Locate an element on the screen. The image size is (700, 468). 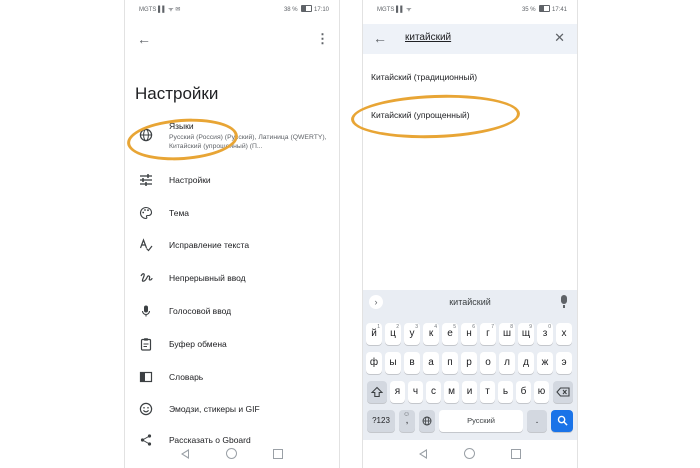
menu-item-emoji: Эмодзи, стикеры и GIF is located at coordinates (232, 410).